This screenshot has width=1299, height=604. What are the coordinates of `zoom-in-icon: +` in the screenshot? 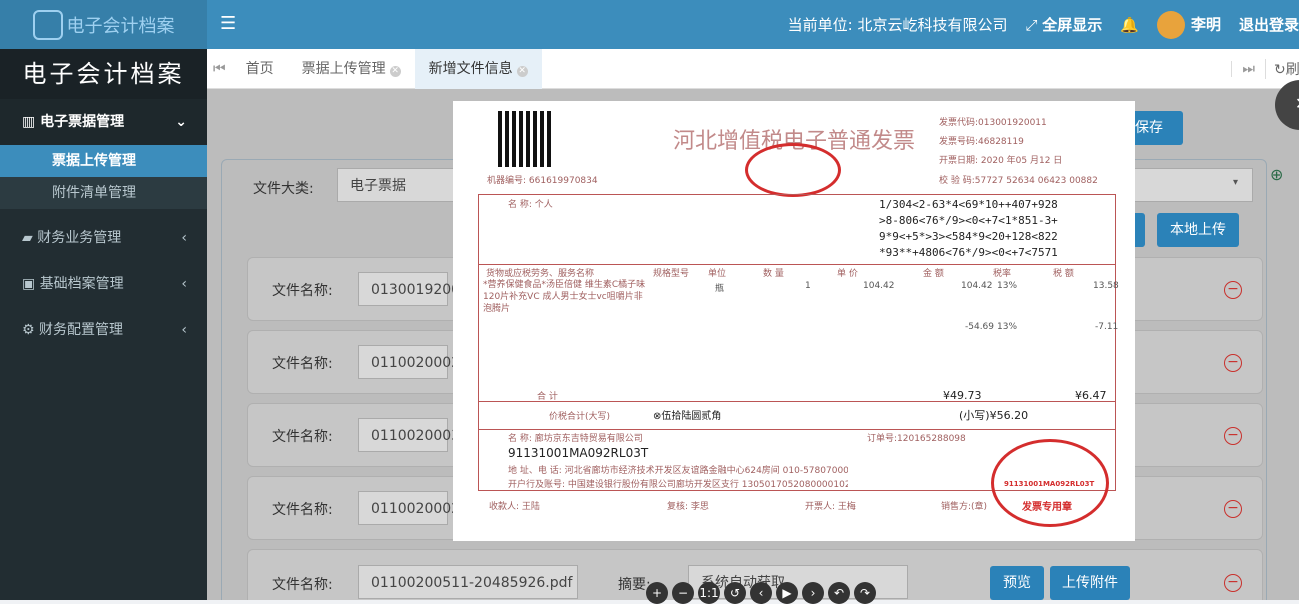 It's located at (657, 593).